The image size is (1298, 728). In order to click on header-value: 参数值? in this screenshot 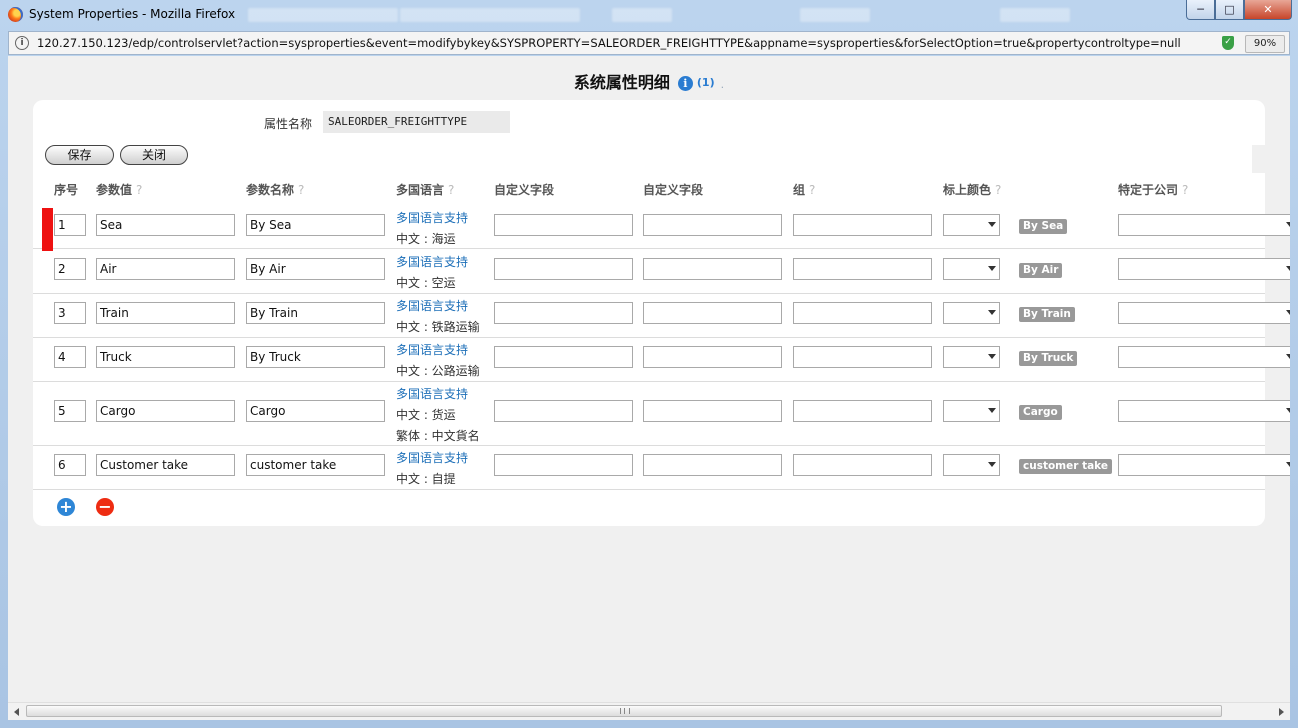, I will do `click(119, 190)`.